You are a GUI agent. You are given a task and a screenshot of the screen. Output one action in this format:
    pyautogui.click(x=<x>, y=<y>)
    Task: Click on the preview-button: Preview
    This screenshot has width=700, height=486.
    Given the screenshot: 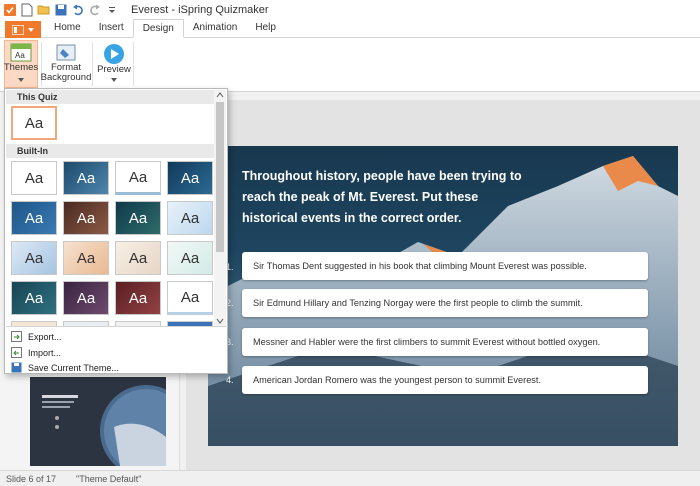 What is the action you would take?
    pyautogui.click(x=114, y=61)
    